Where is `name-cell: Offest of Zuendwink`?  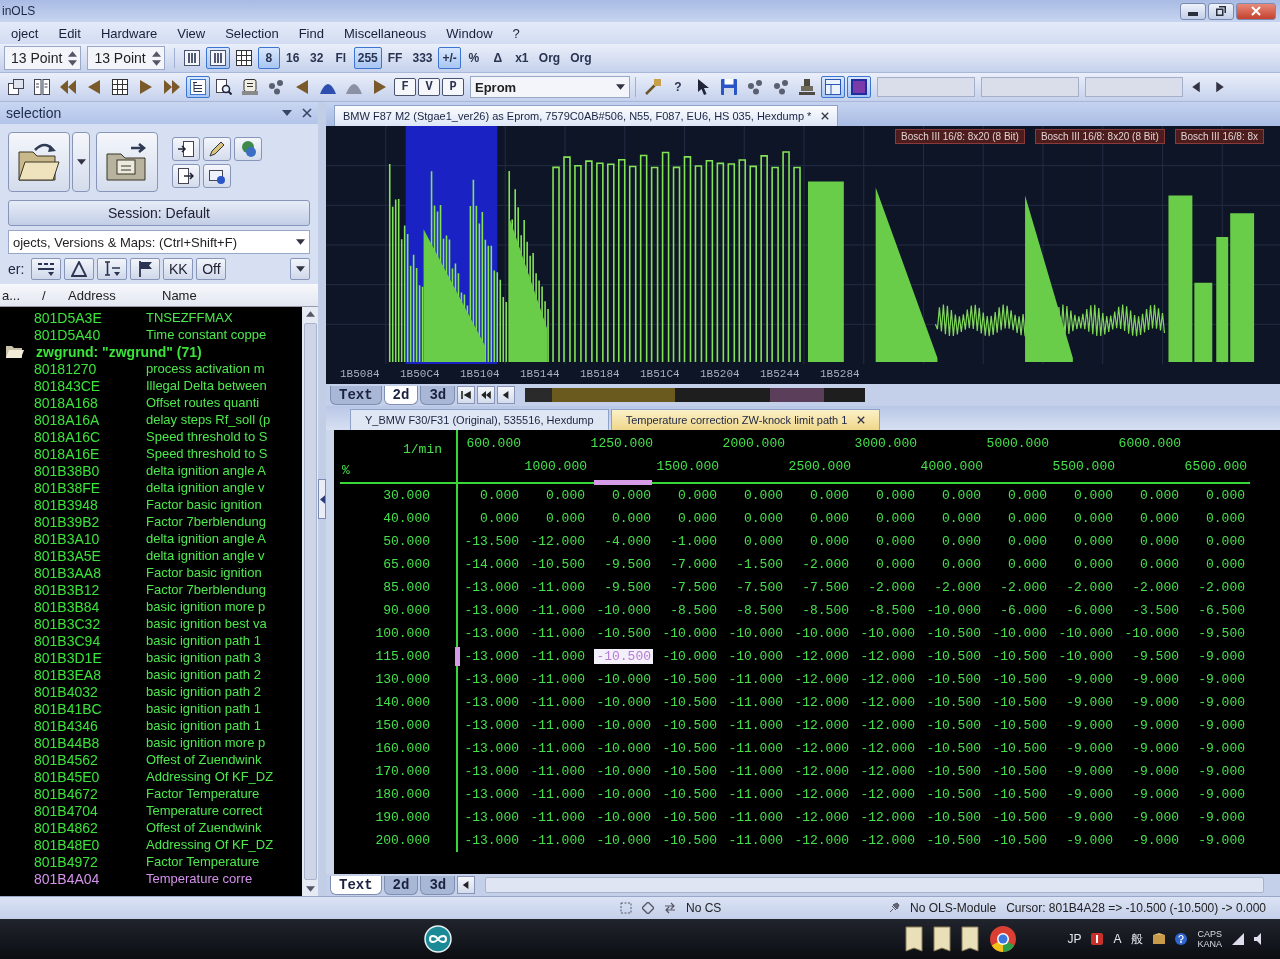
name-cell: Offest of Zuendwink is located at coordinates (204, 827).